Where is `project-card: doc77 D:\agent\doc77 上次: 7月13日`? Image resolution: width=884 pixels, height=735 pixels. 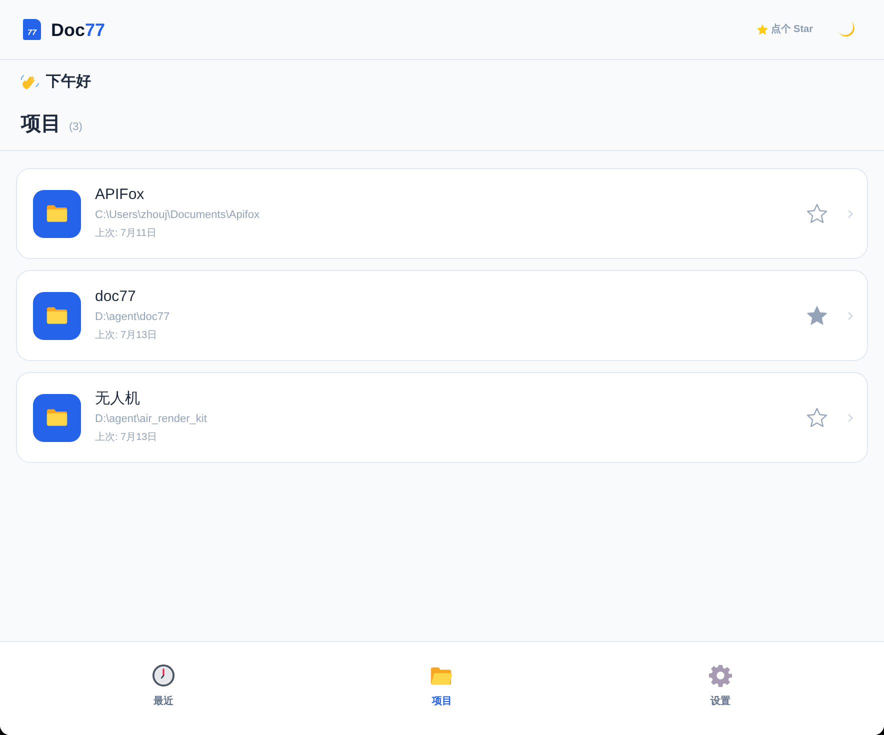 project-card: doc77 D:\agent\doc77 上次: 7月13日 is located at coordinates (442, 315).